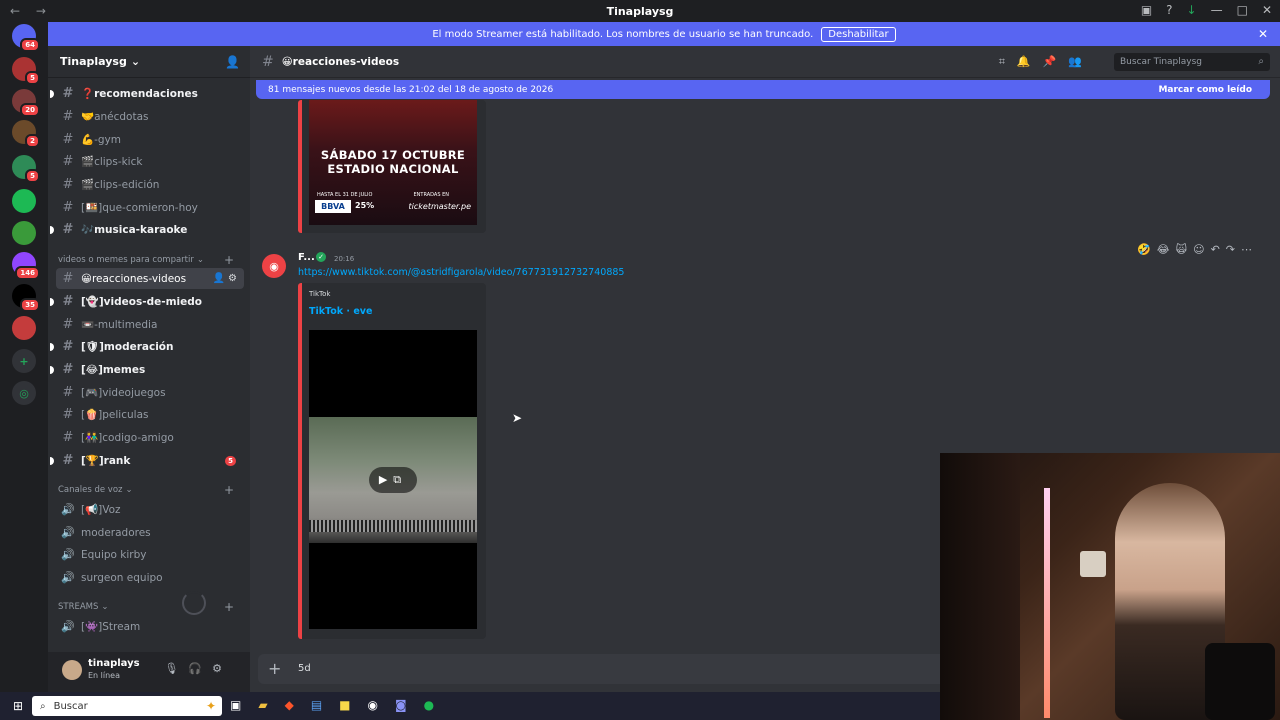  I want to click on channel-item: # [🏆]rank 5, so click(147, 460).